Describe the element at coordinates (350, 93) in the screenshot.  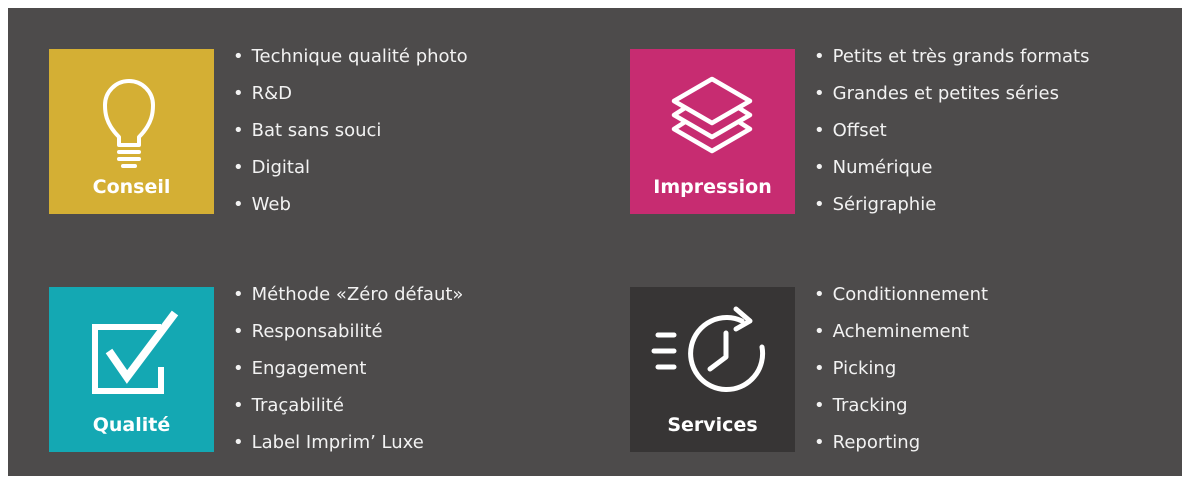
I see `list-item: R&D` at that location.